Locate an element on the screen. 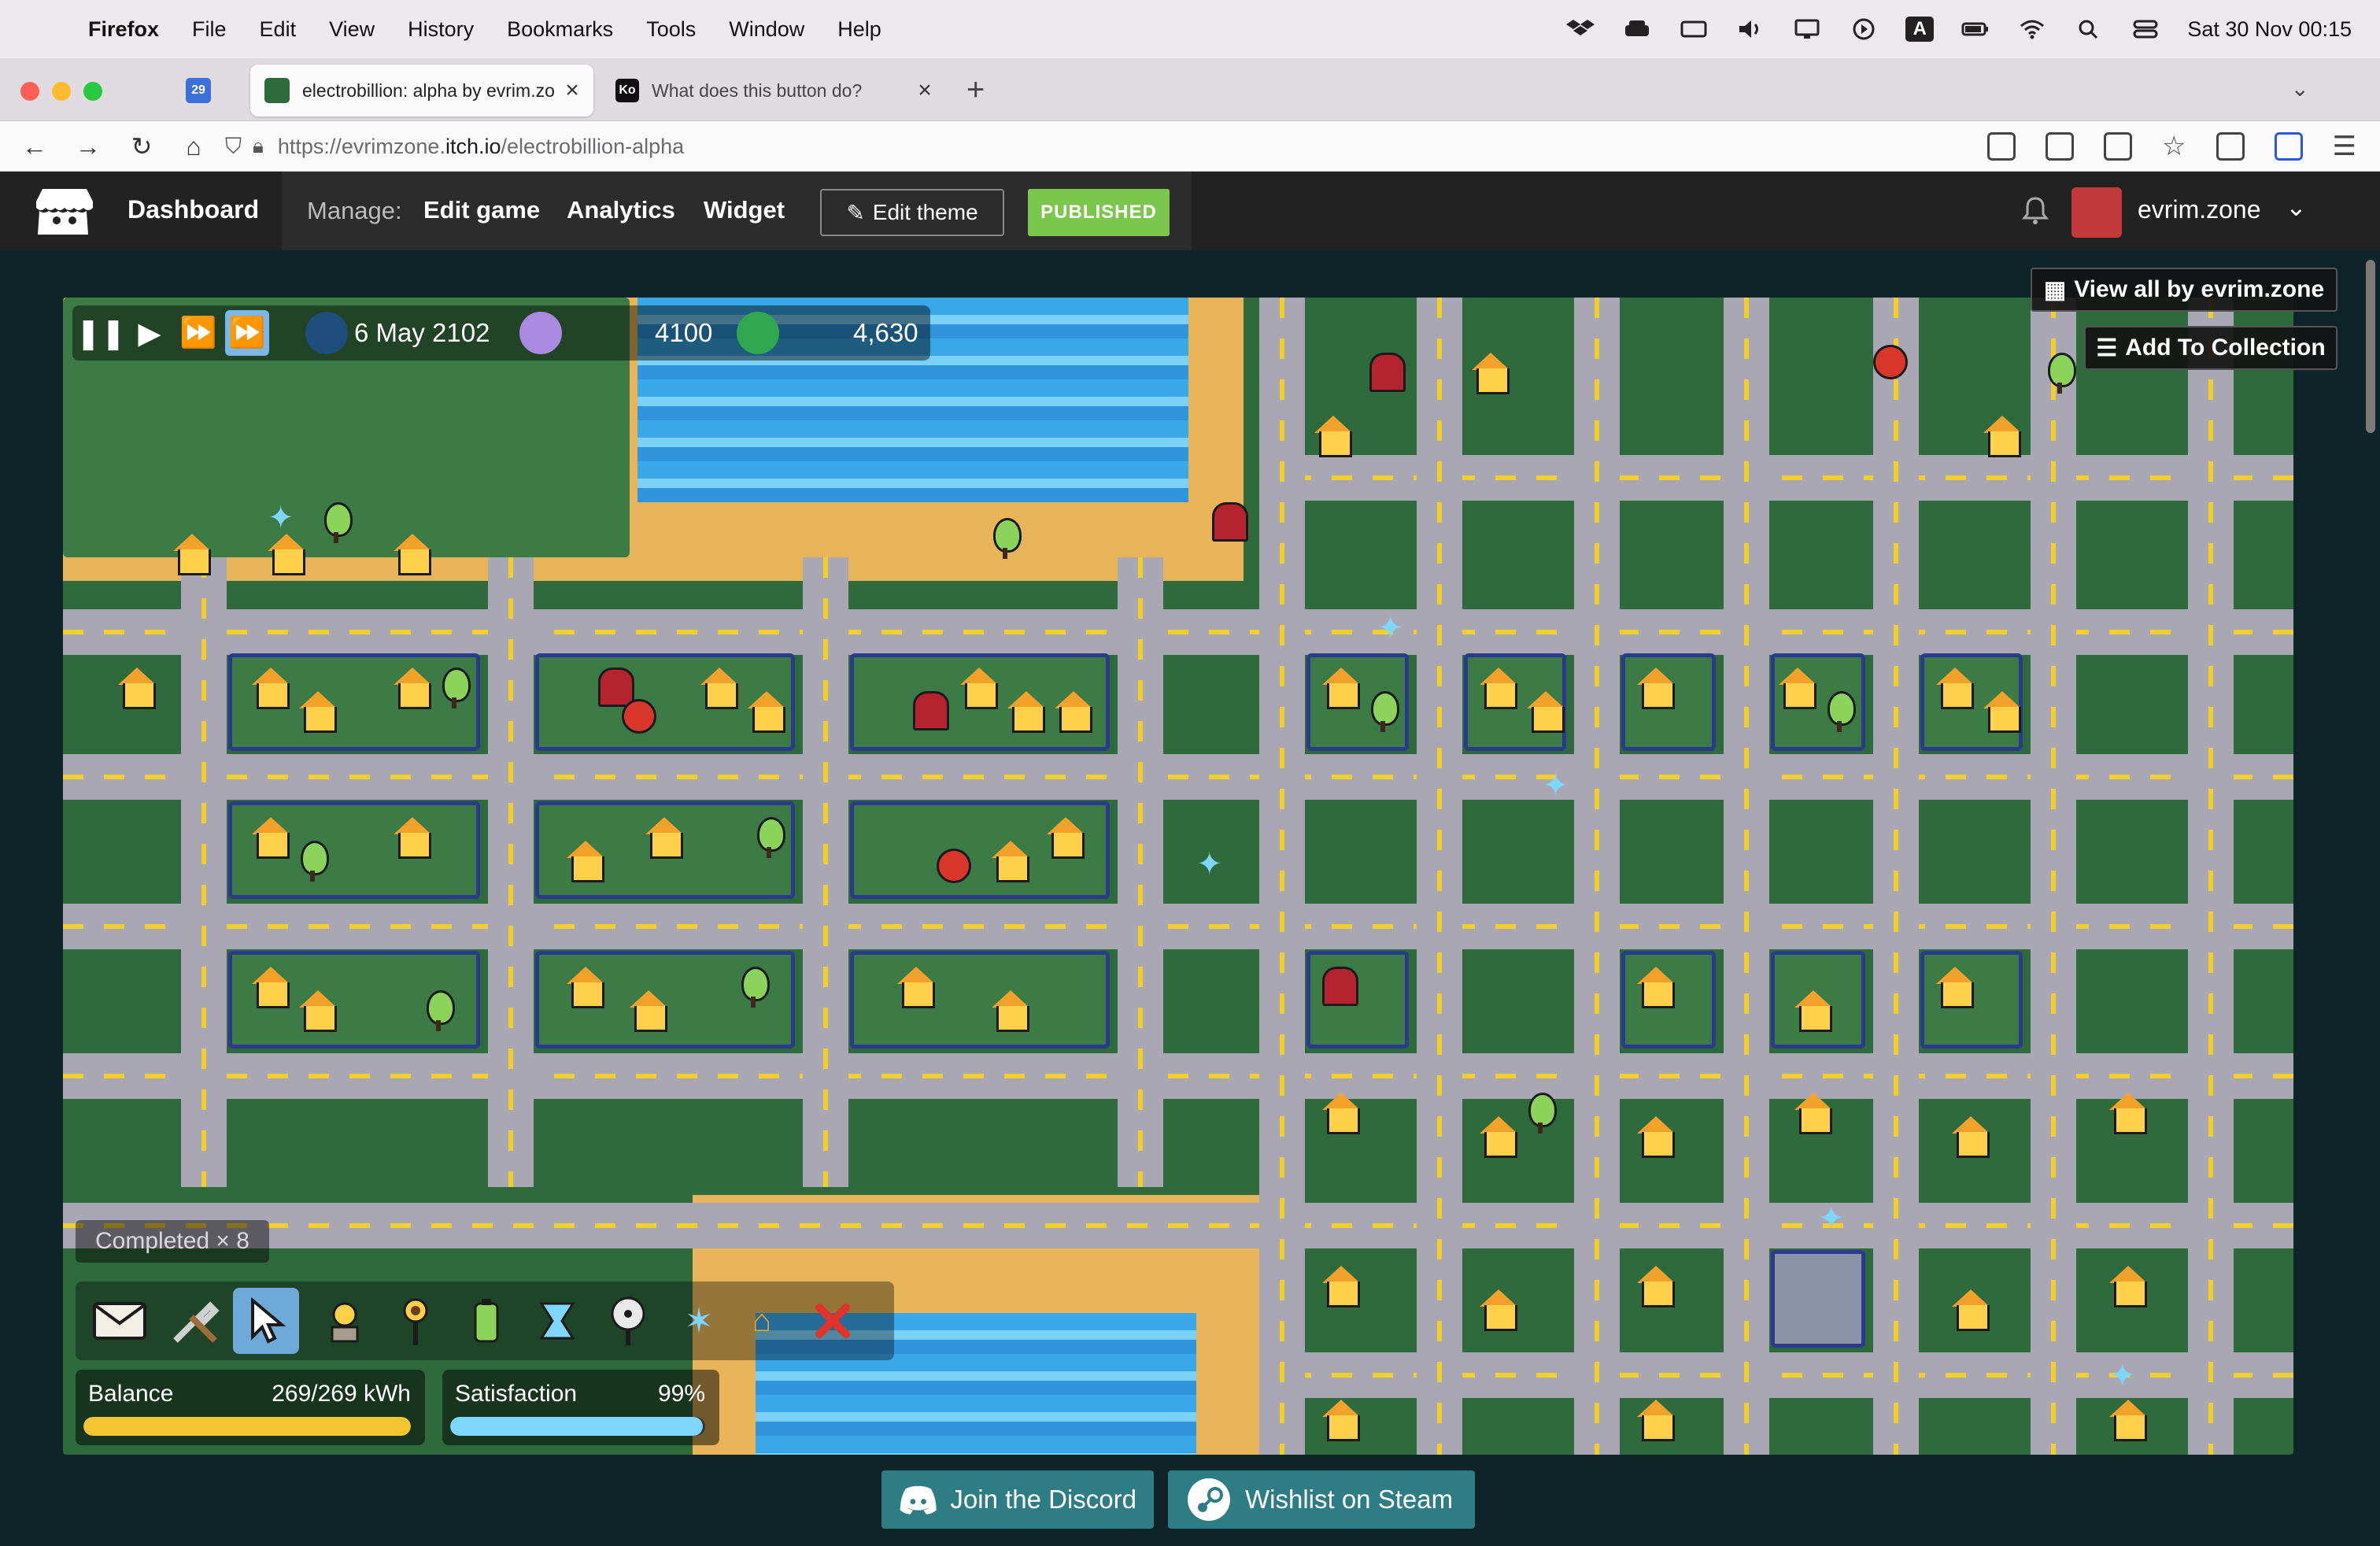 Image resolution: width=2380 pixels, height=1546 pixels. tab-what-does-this-button-do: Ko What does this button do? × is located at coordinates (774, 91).